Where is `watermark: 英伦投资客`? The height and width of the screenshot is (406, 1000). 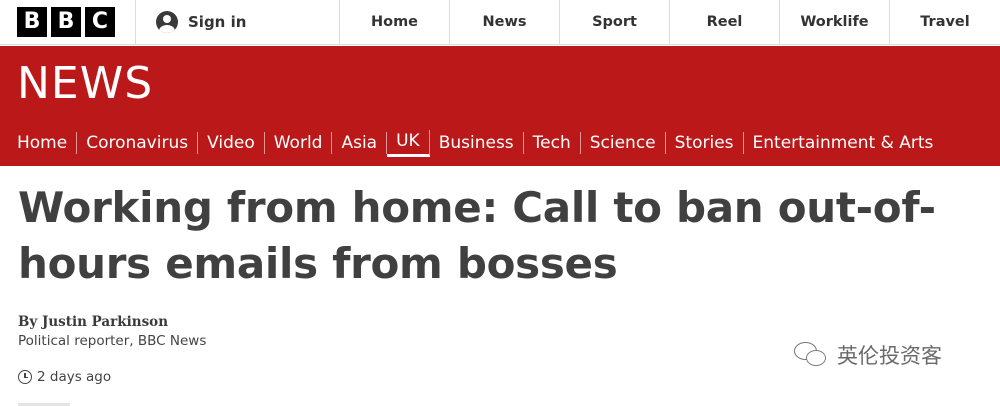
watermark: 英伦投资客 is located at coordinates (867, 355).